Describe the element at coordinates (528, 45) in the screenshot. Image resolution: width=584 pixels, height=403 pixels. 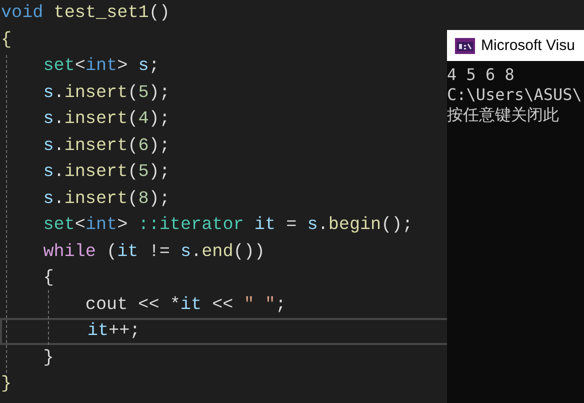
I see `window-title: Microsoft Visu` at that location.